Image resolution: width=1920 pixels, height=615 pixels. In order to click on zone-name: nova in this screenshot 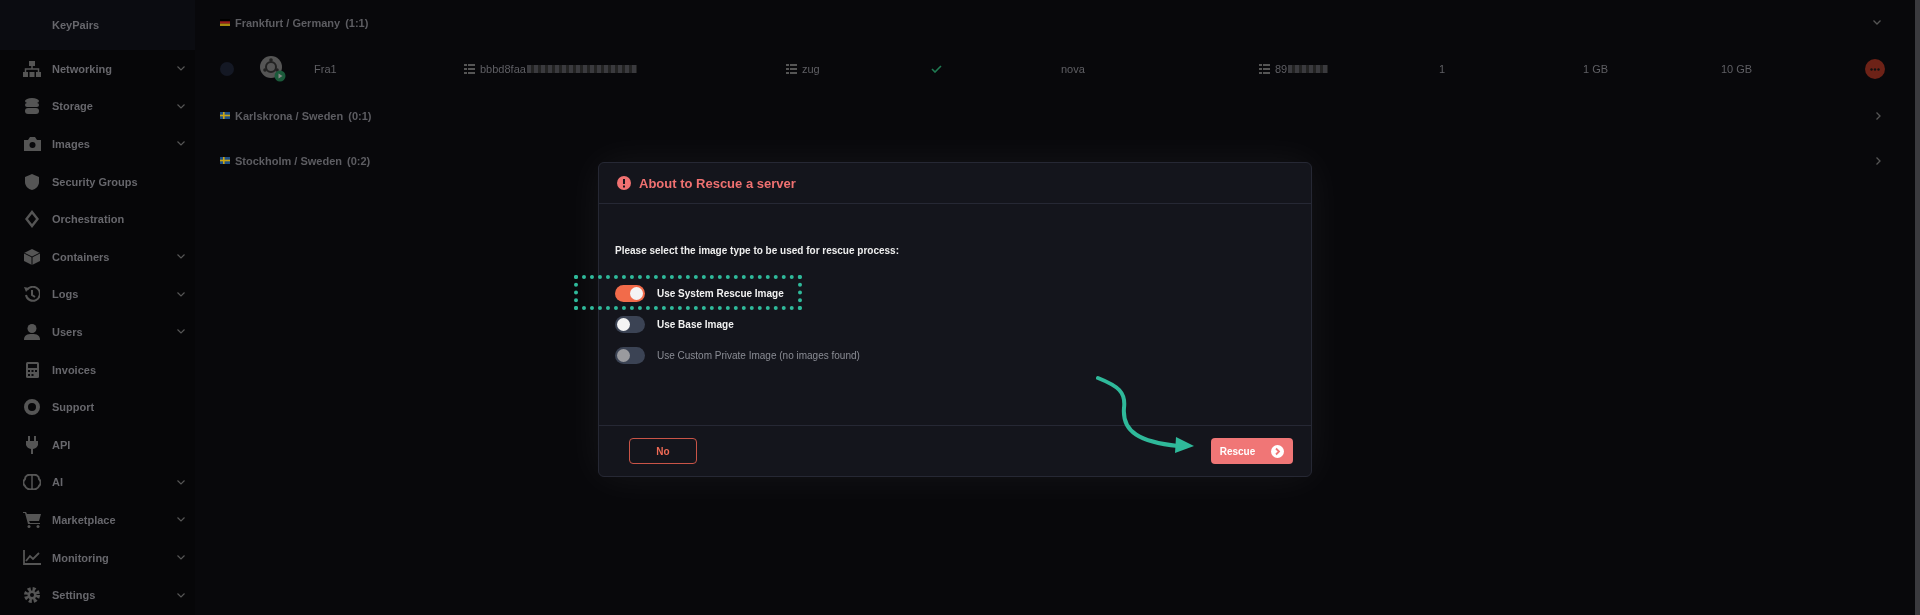, I will do `click(1073, 69)`.